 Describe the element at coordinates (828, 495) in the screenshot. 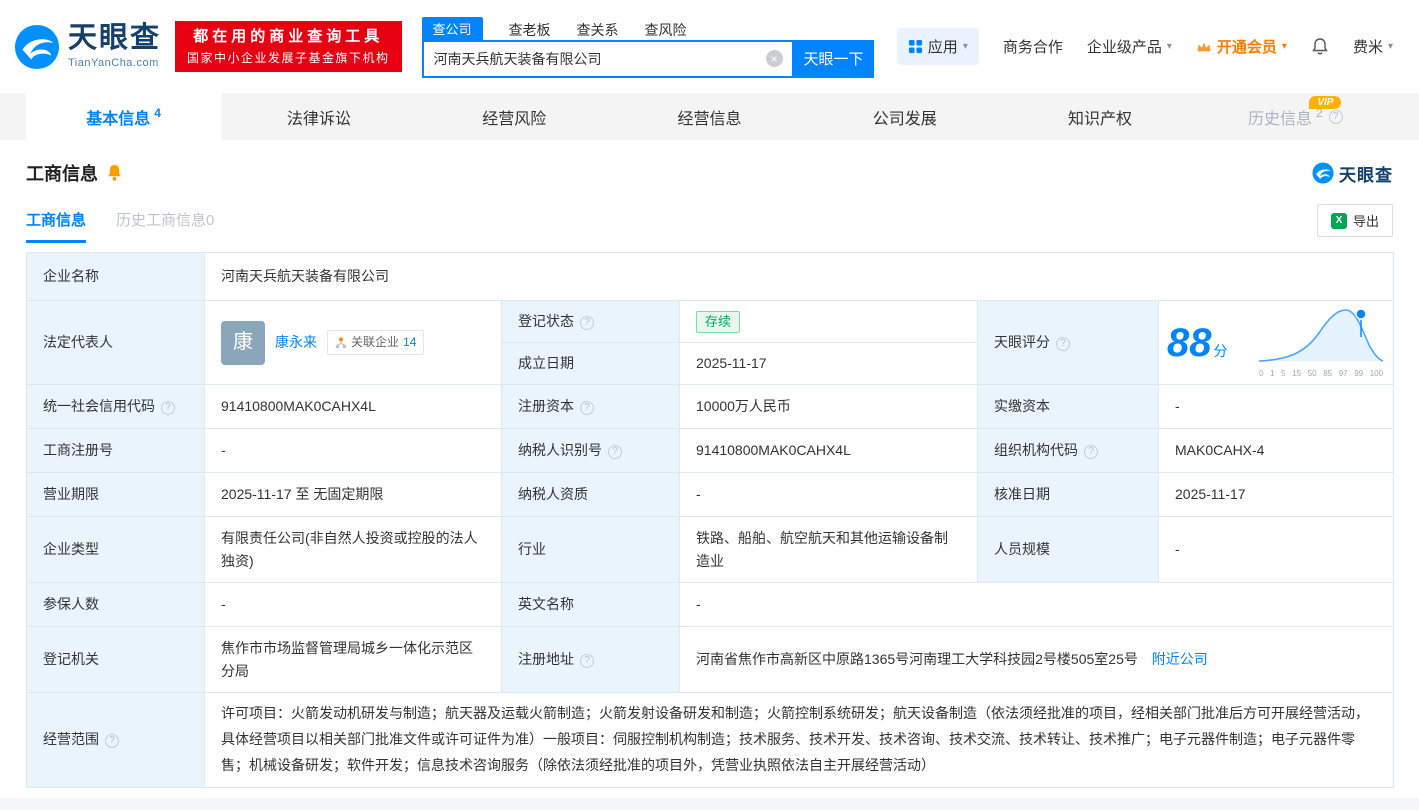

I see `value-taxpayer-quality: -` at that location.